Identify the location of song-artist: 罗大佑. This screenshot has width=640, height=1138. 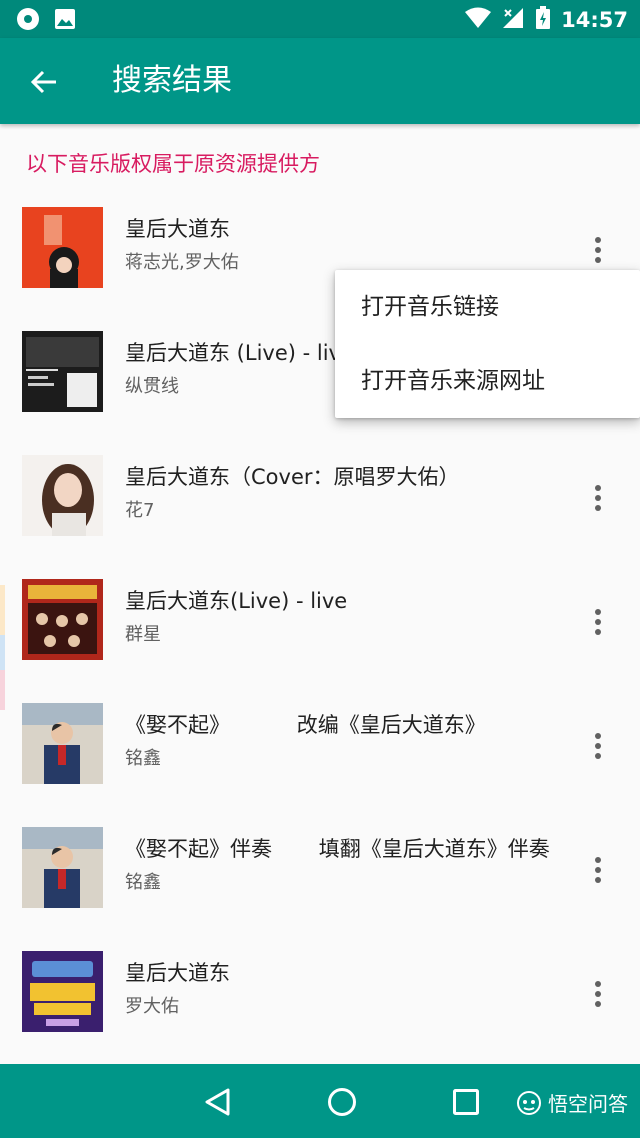
(152, 1006).